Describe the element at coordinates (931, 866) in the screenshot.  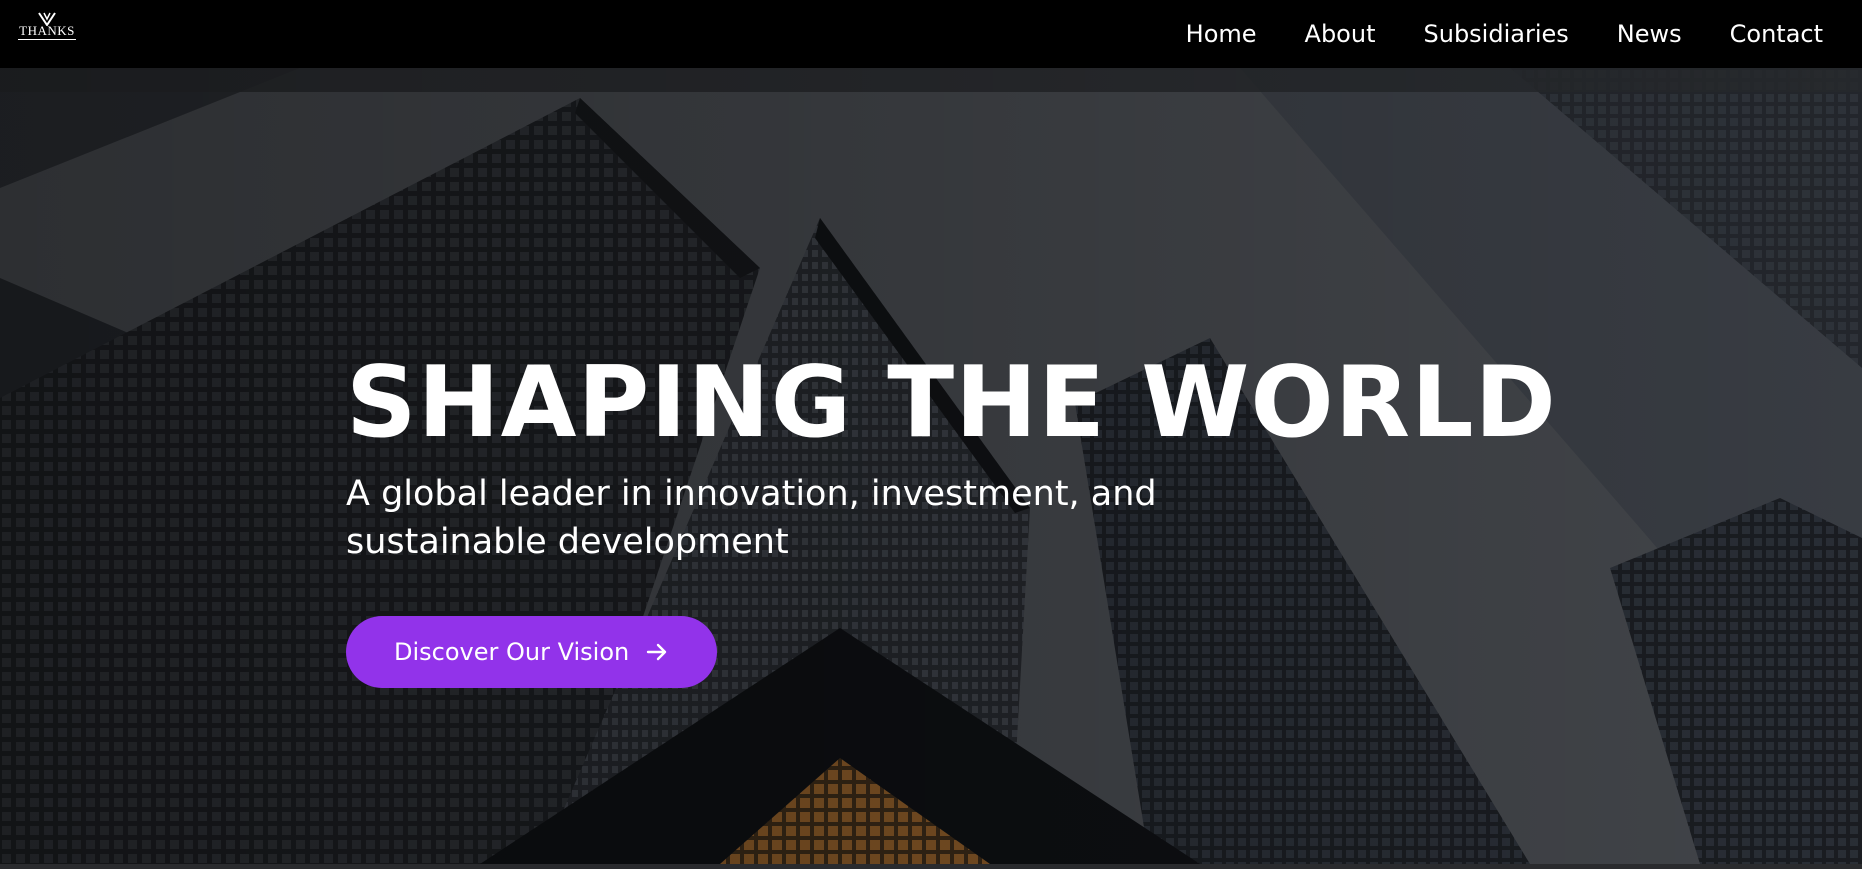
I see `bottom-edge` at that location.